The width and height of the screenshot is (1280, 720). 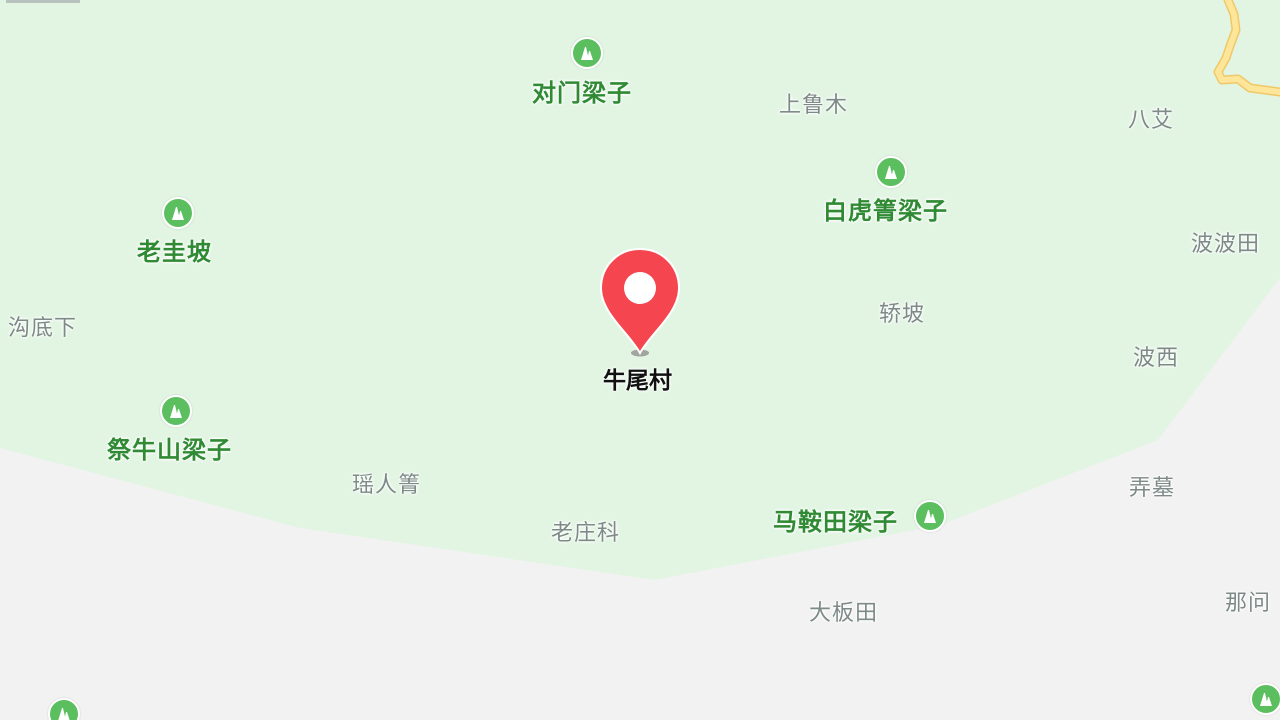 I want to click on peak-label-duimen: 对门梁子, so click(x=582, y=90).